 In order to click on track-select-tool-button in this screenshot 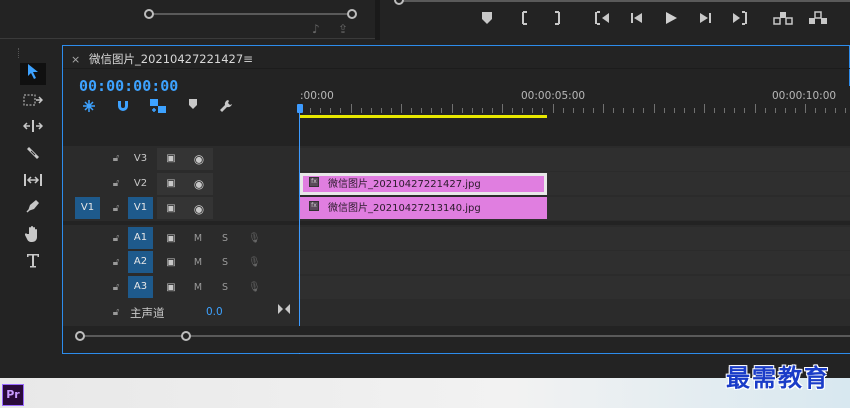, I will do `click(33, 102)`.